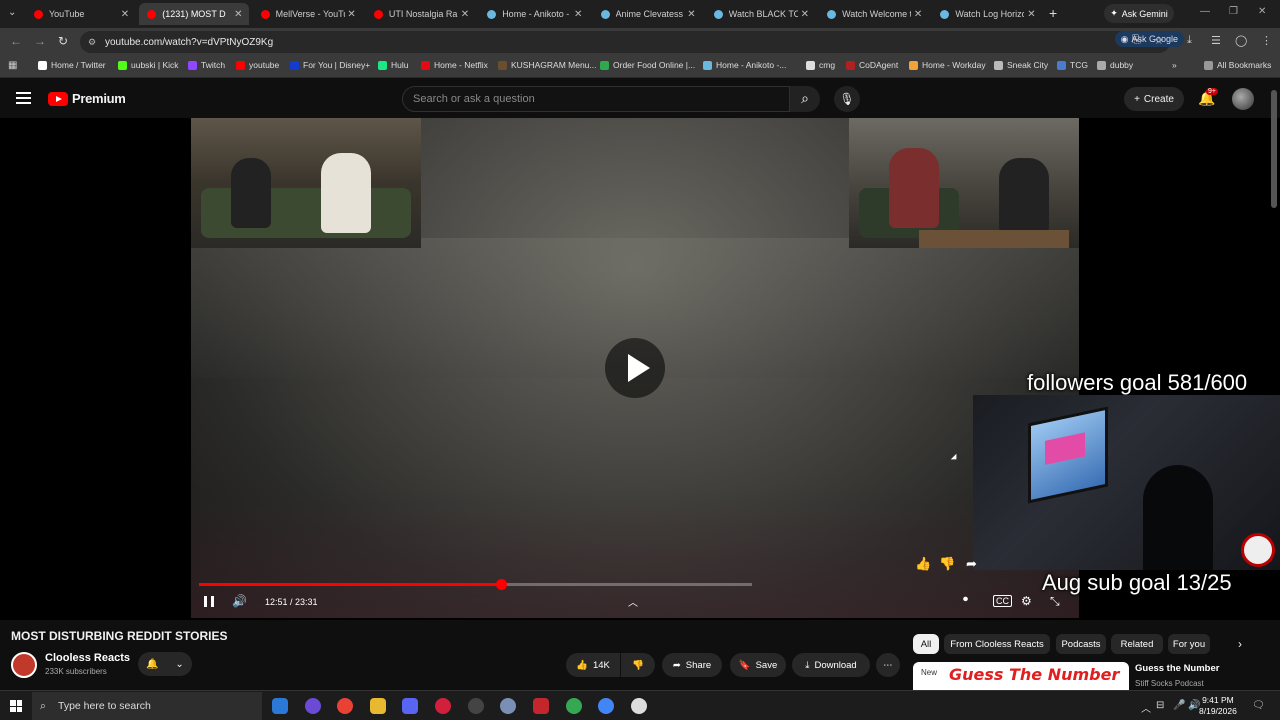  I want to click on hamburger-menu-icon, so click(23, 98).